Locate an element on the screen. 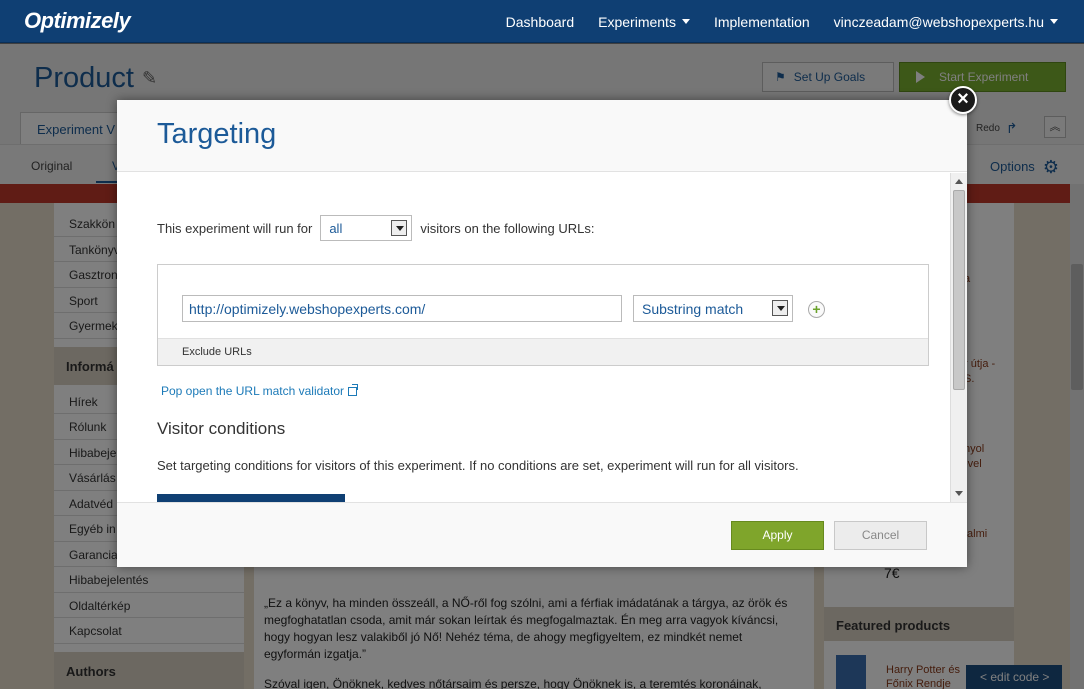 The height and width of the screenshot is (689, 1084). close-icon: × is located at coordinates (963, 100).